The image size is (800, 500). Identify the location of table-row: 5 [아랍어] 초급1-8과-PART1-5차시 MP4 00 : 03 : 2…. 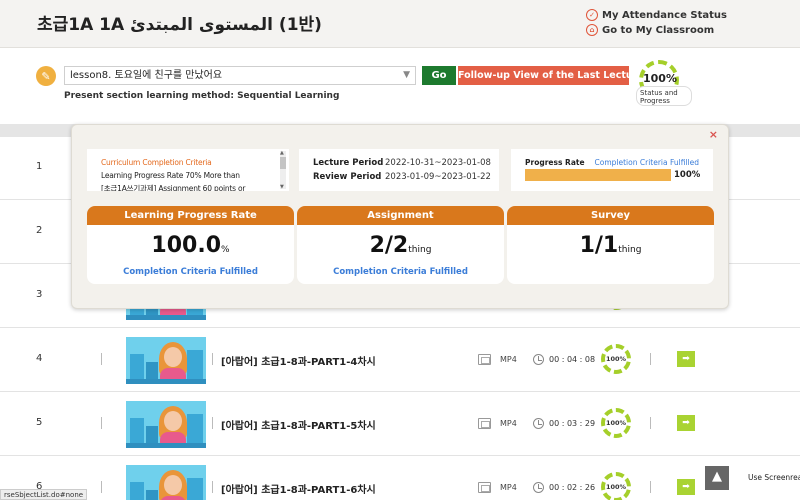
(400, 424).